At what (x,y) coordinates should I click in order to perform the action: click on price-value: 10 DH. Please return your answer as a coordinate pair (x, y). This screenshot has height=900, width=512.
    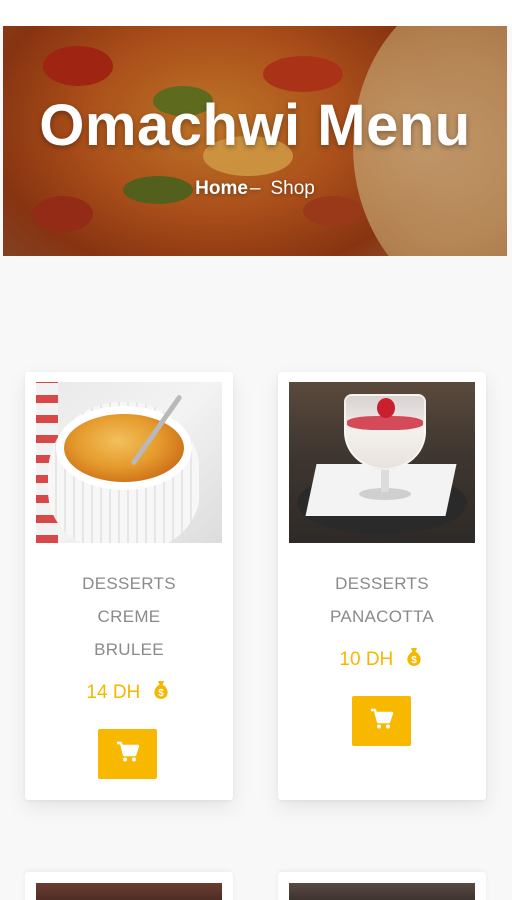
    Looking at the image, I should click on (366, 659).